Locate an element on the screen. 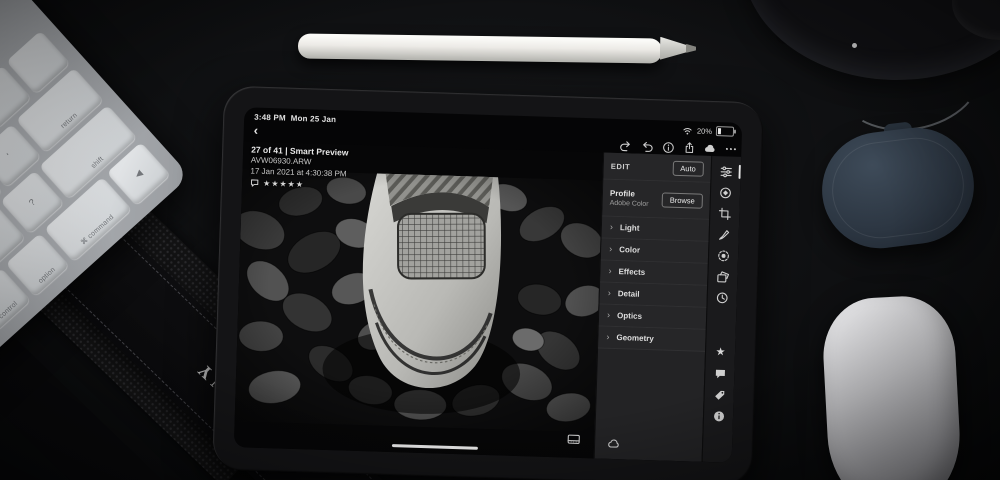  photo-datetime: 17 Jan 2021 at 4:30:38 PM is located at coordinates (298, 171).